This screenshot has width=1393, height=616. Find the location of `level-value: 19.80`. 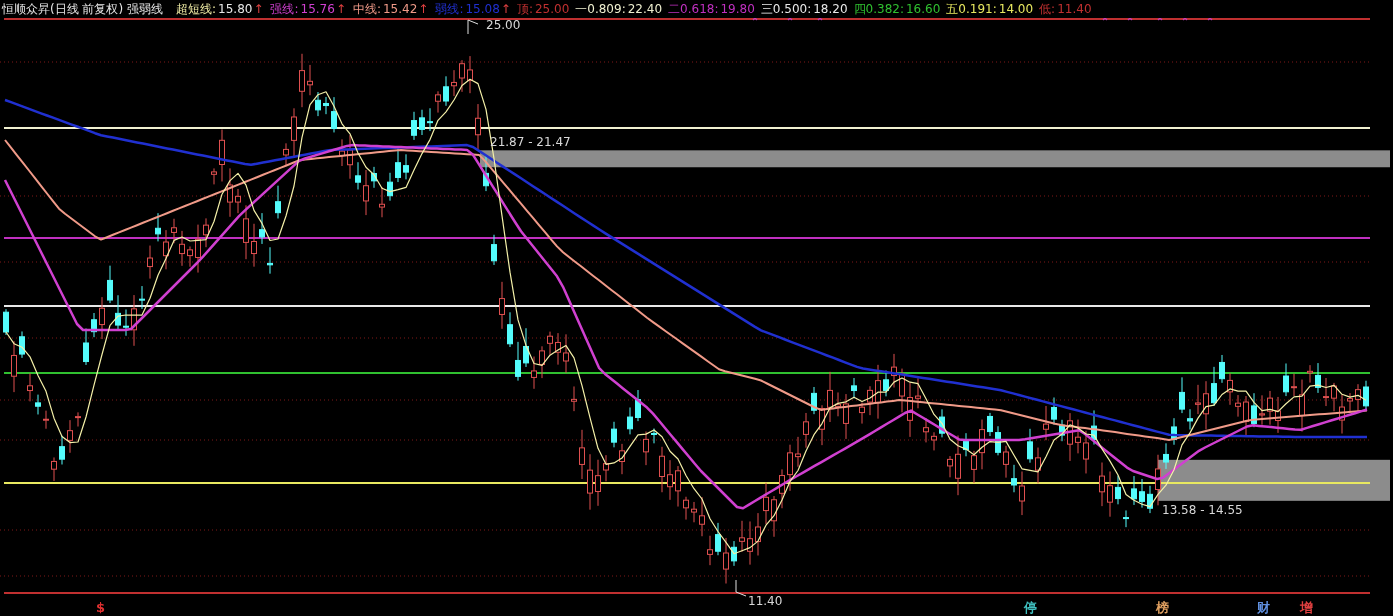

level-value: 19.80 is located at coordinates (737, 9).